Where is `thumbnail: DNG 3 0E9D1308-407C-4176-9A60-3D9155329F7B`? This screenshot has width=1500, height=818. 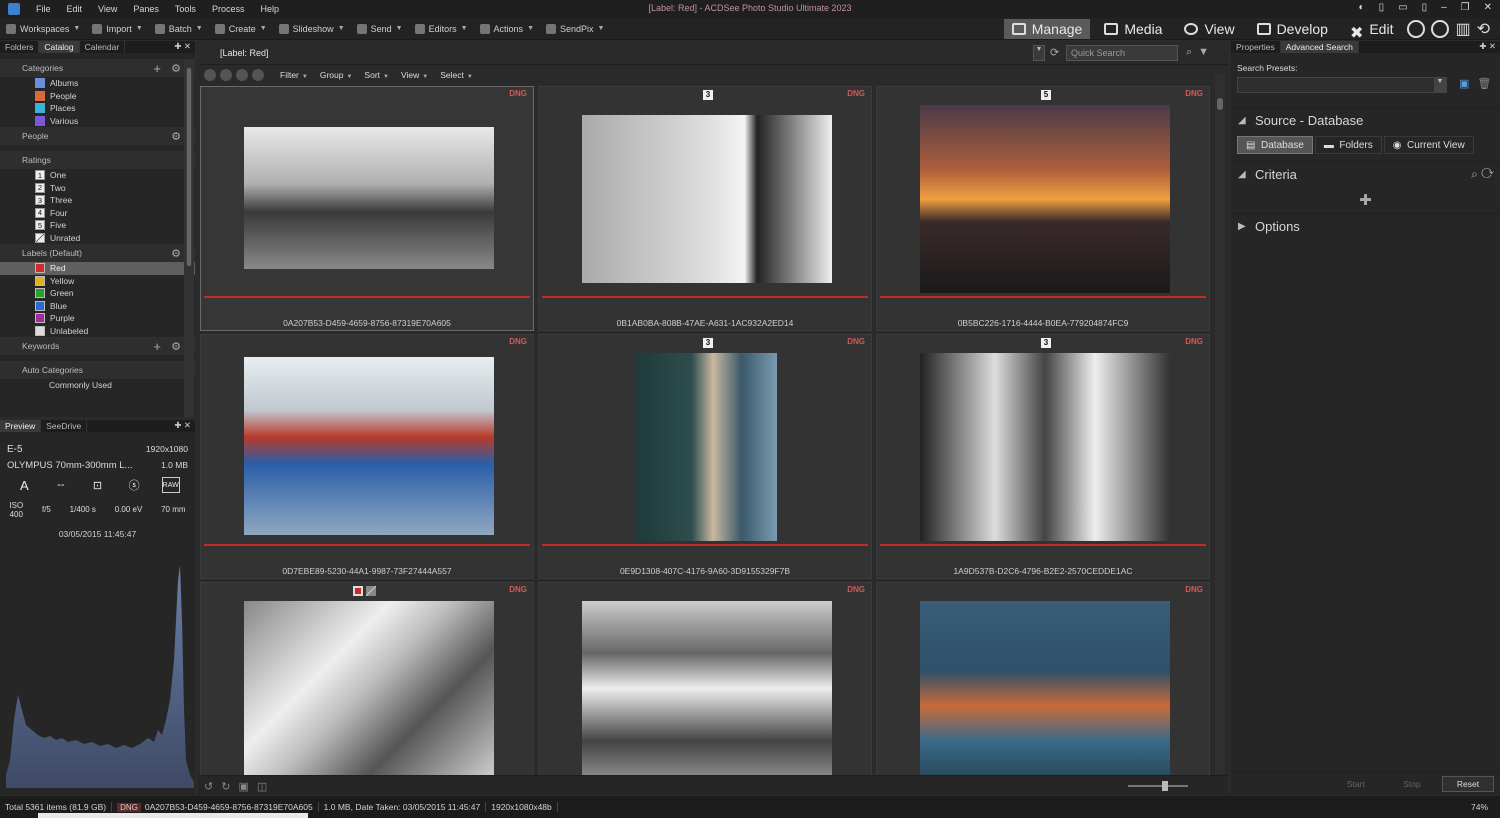 thumbnail: DNG 3 0E9D1308-407C-4176-9A60-3D9155329F7B is located at coordinates (705, 456).